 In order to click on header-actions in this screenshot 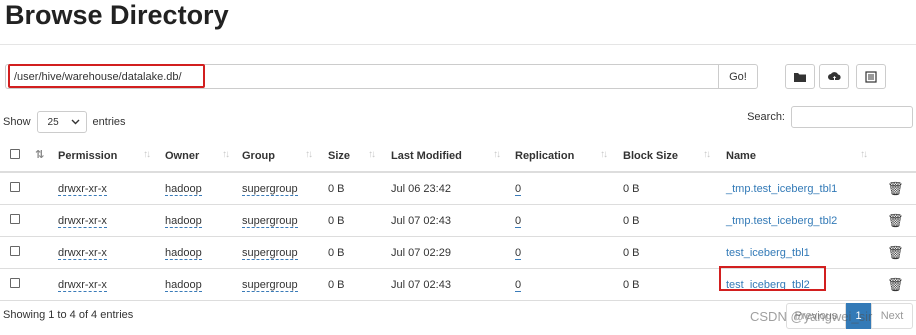, I will do `click(899, 156)`.